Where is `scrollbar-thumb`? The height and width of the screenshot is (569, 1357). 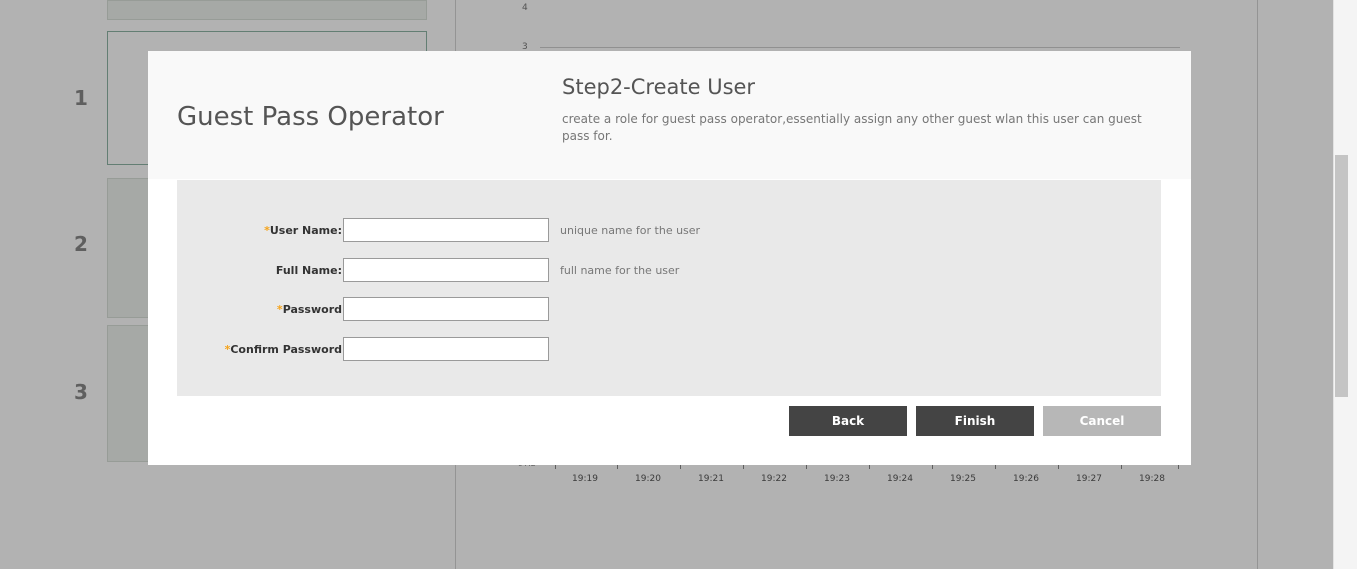 scrollbar-thumb is located at coordinates (1341, 276).